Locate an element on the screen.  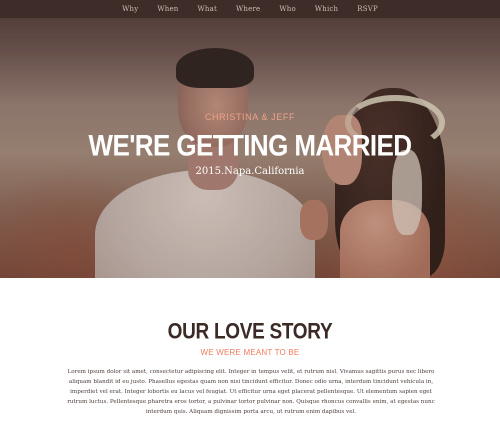
story-subtitle: WE WERE MEANT TO BE is located at coordinates (250, 352).